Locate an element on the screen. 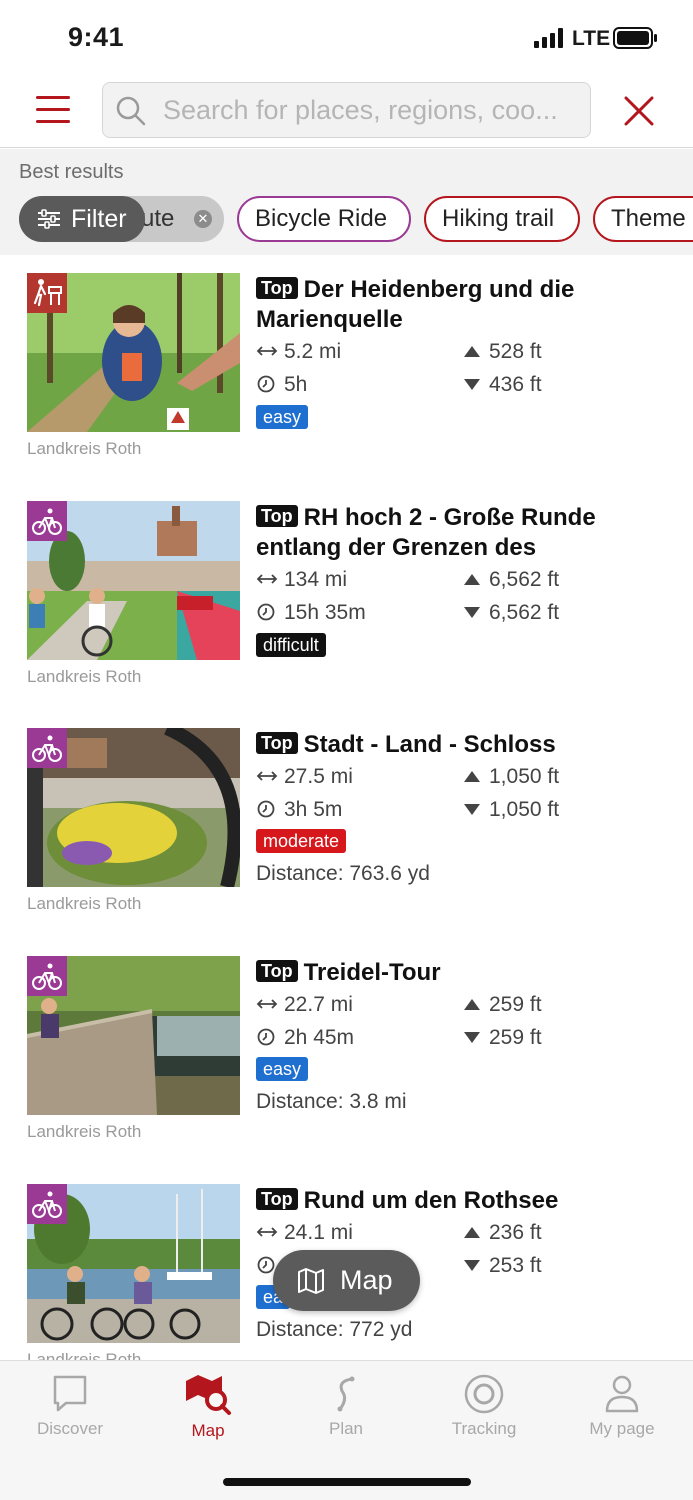 The image size is (693, 1500). tour-ascent: 6,562 ft is located at coordinates (510, 580).